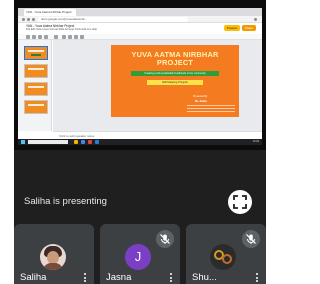  I want to click on slide-tag: Skill Mapping Program, so click(175, 82).